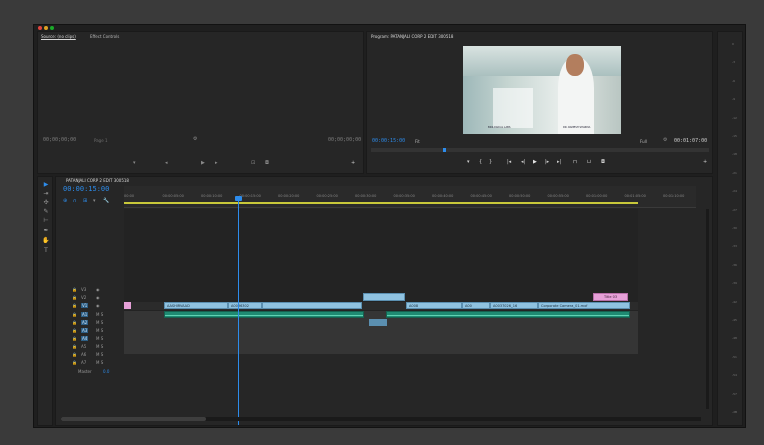  Describe the element at coordinates (378, 322) in the screenshot. I see `audio-clip-a2` at that location.